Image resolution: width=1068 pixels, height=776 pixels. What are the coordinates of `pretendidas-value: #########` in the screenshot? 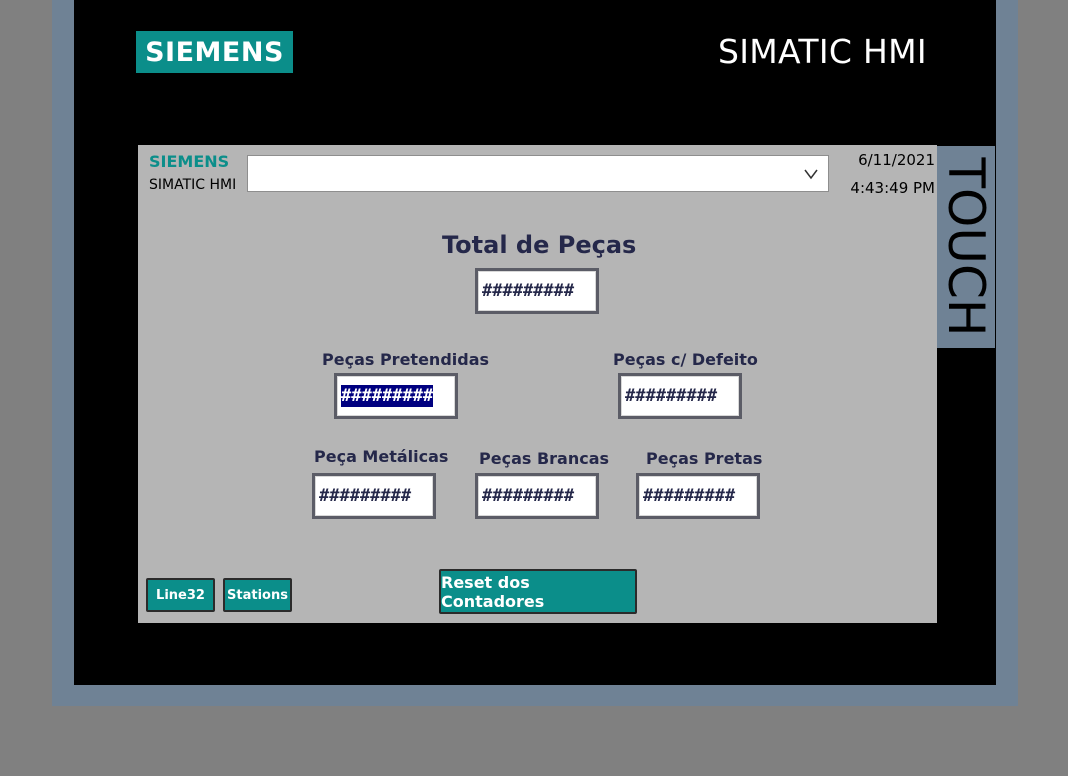 It's located at (387, 396).